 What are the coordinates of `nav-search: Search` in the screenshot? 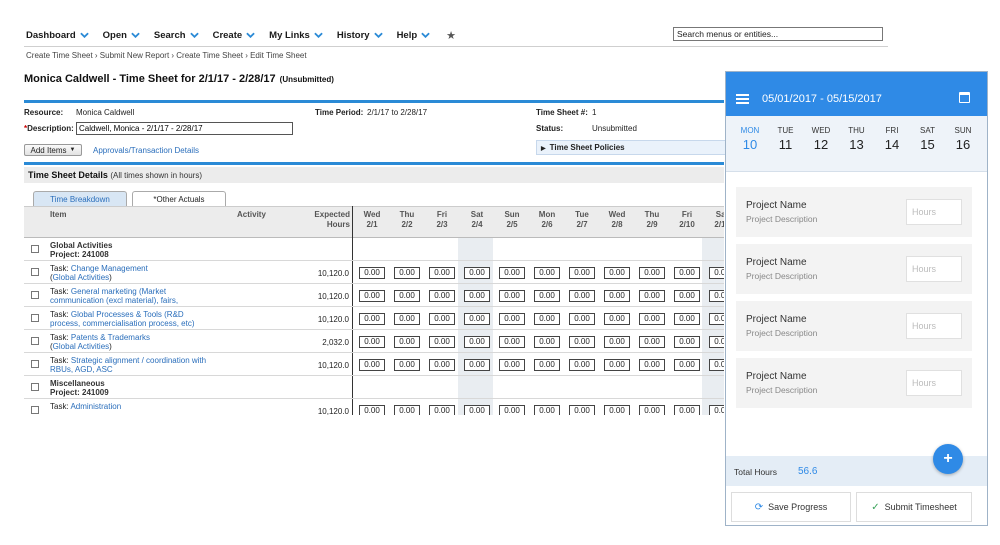 It's located at (176, 35).